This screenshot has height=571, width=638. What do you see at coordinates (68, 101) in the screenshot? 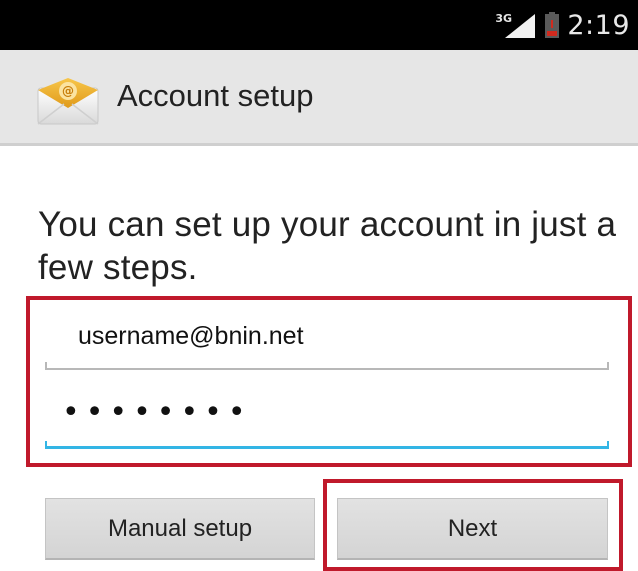
I see `email-envelope-icon: @` at bounding box center [68, 101].